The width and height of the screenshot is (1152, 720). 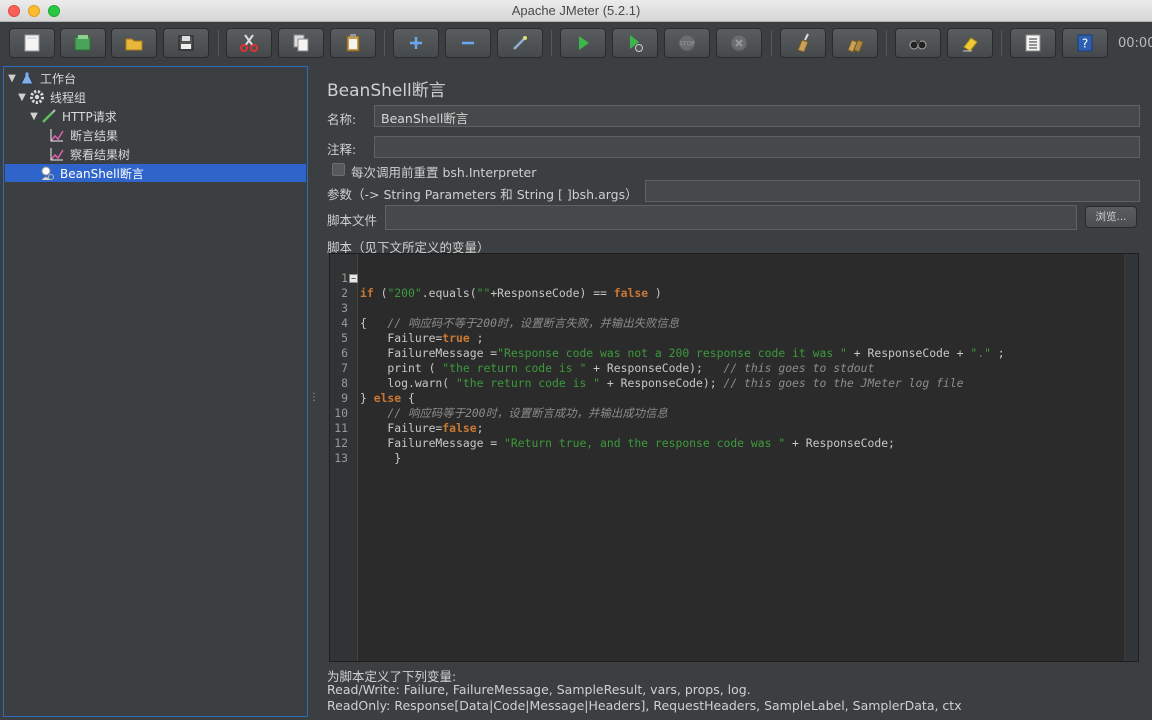 I want to click on minus-icon, so click(x=468, y=43).